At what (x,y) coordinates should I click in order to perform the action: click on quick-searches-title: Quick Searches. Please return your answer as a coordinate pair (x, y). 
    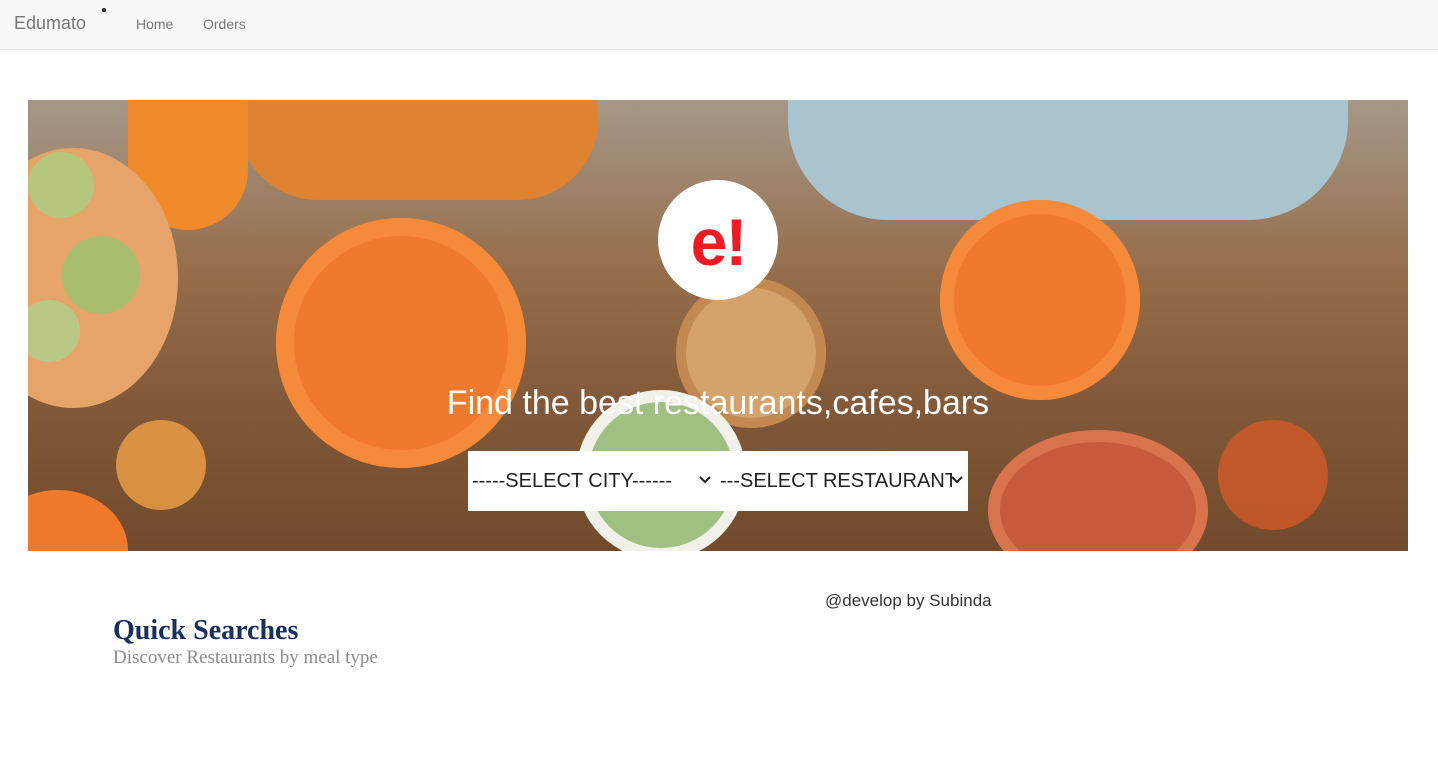
    Looking at the image, I should click on (206, 630).